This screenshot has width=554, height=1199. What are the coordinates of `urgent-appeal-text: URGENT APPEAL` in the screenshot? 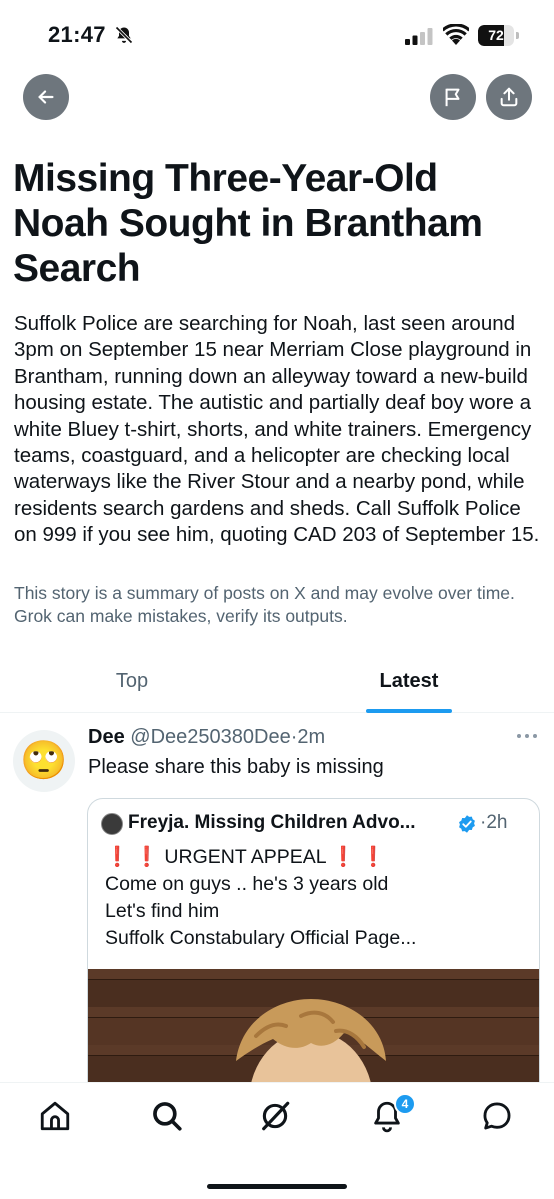 It's located at (245, 857).